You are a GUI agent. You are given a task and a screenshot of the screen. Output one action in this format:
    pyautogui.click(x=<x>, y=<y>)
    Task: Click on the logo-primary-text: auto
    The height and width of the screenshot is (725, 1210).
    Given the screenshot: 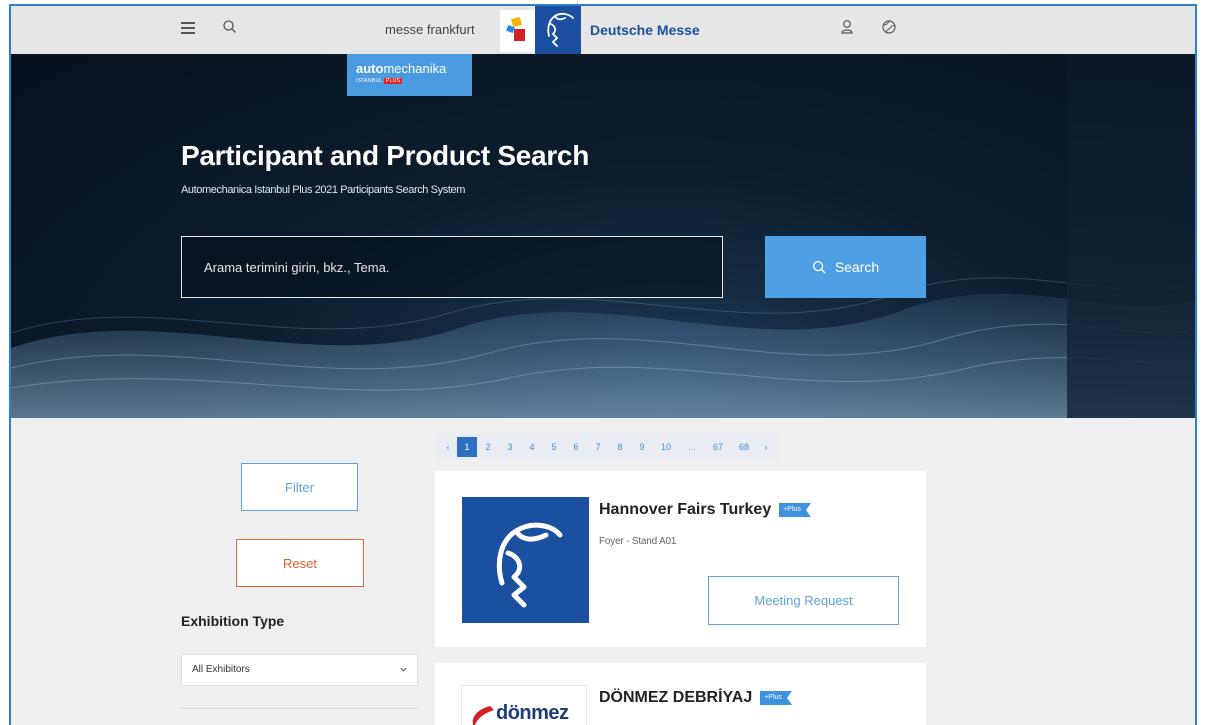 What is the action you would take?
    pyautogui.click(x=370, y=68)
    